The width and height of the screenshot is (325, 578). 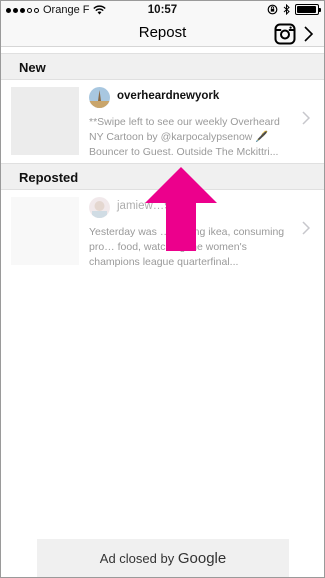 I want to click on status-icons, so click(x=294, y=9).